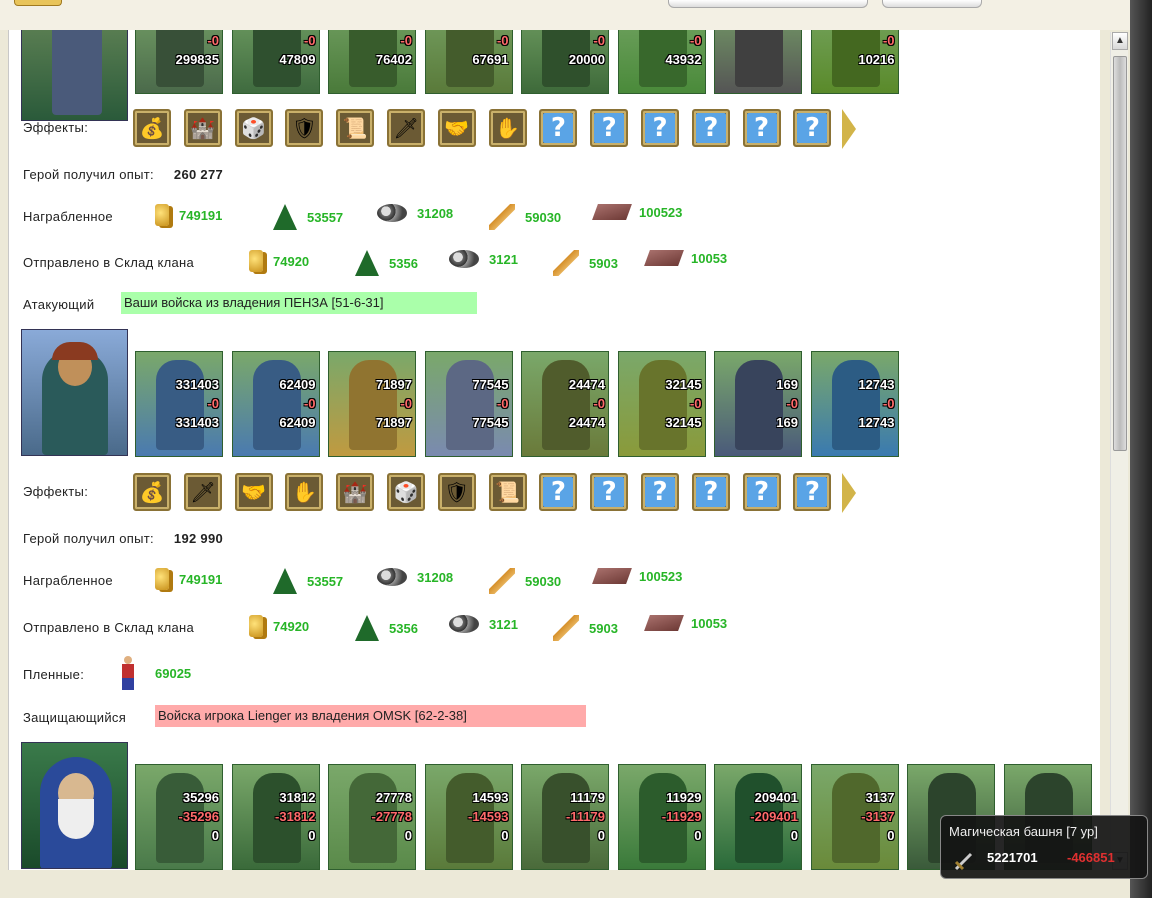 The width and height of the screenshot is (1152, 898). Describe the element at coordinates (197, 59) in the screenshot. I see `unit-count-bot: 299835` at that location.